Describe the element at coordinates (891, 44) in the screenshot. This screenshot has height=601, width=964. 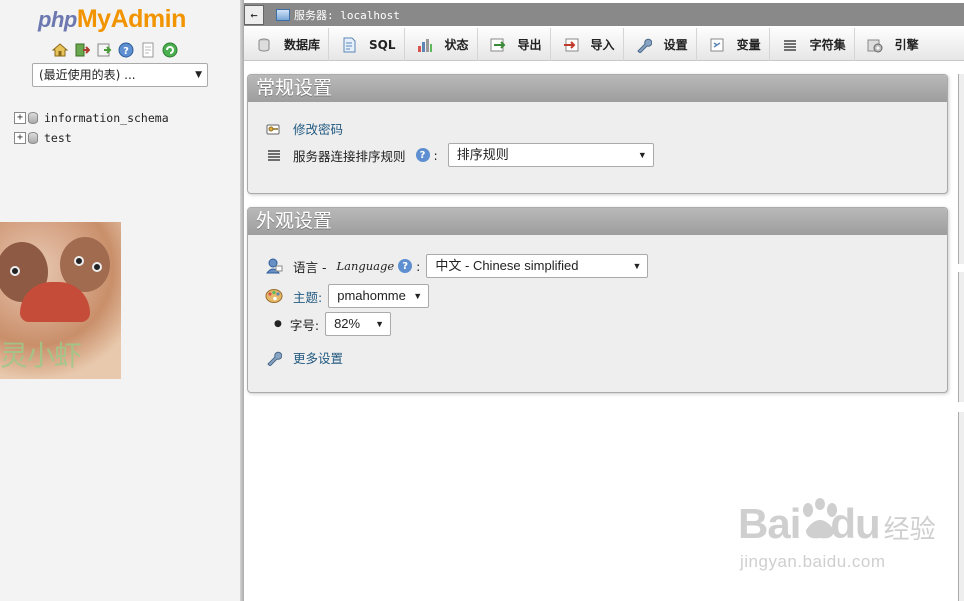
I see `tab-engines: 引擎` at that location.